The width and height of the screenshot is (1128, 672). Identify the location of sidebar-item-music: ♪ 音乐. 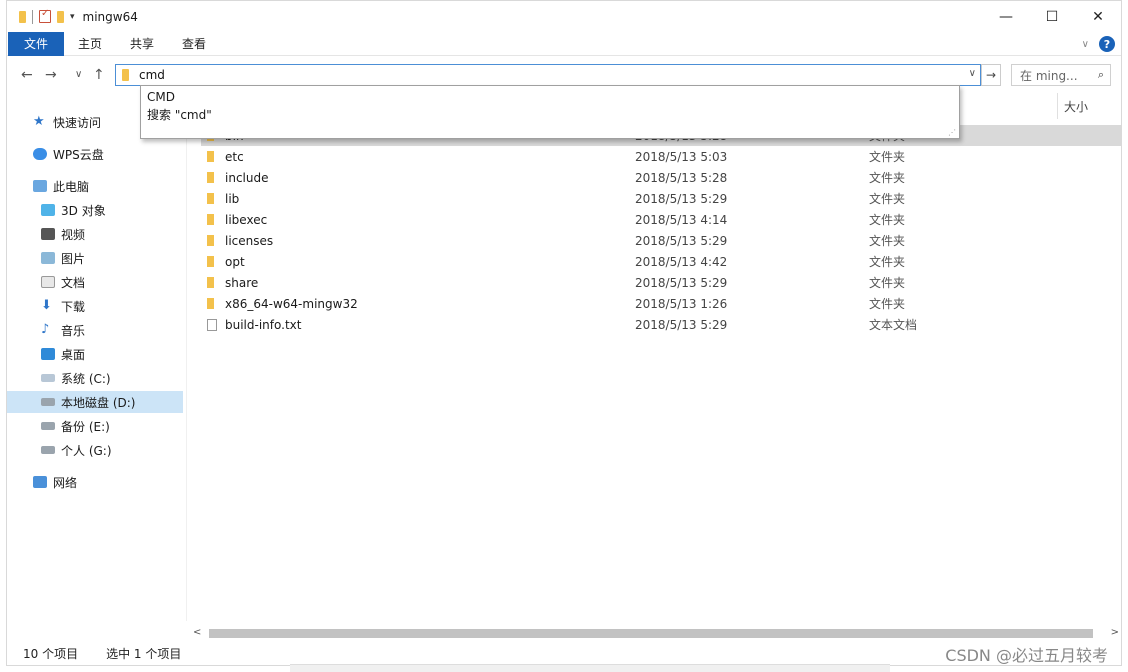
(63, 330).